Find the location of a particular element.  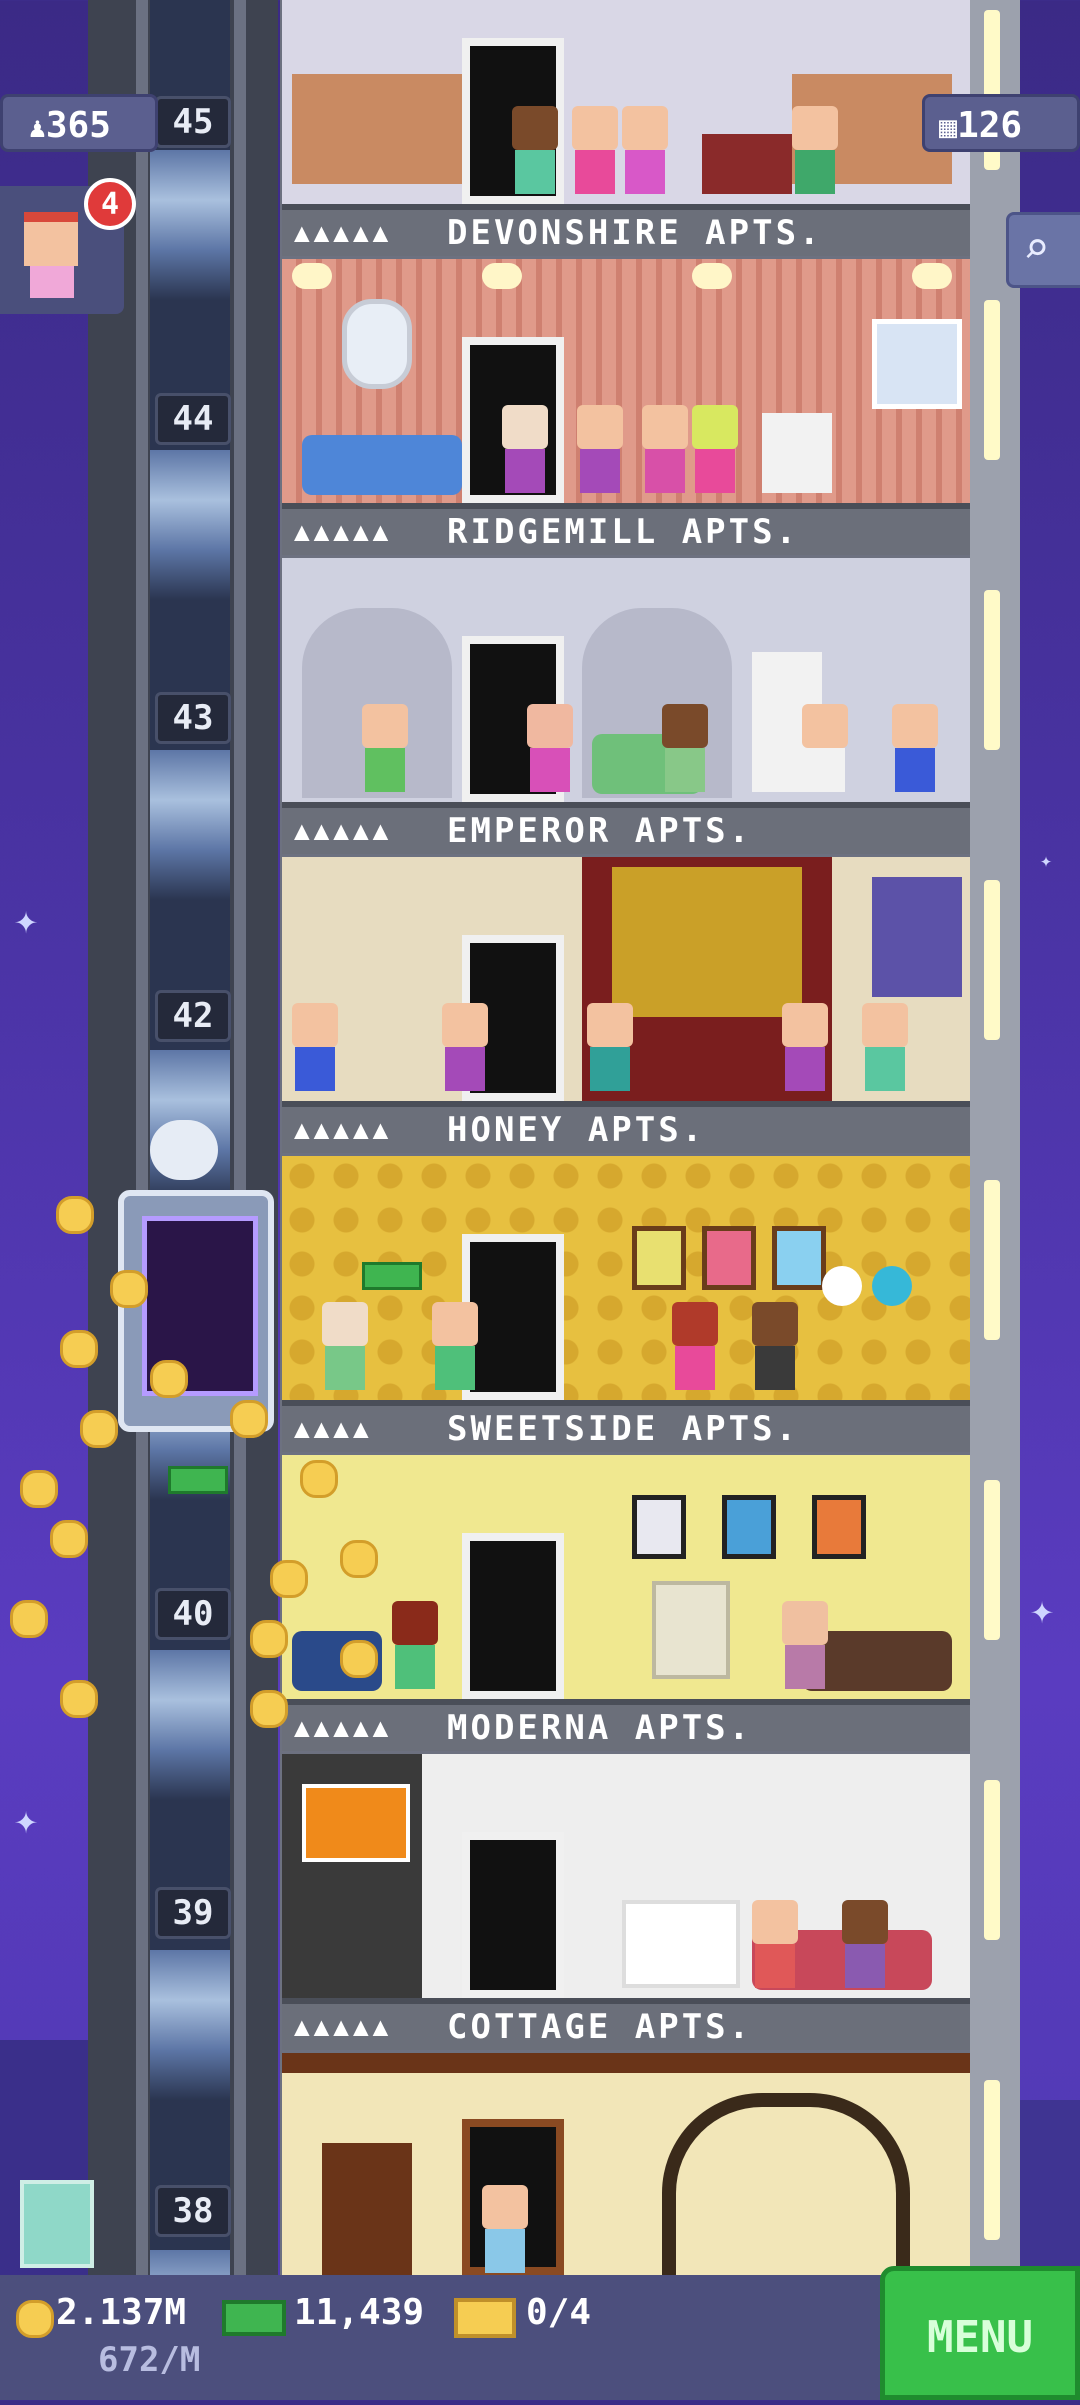

floor-name: DEVONSHIRE APTS. is located at coordinates (635, 233).